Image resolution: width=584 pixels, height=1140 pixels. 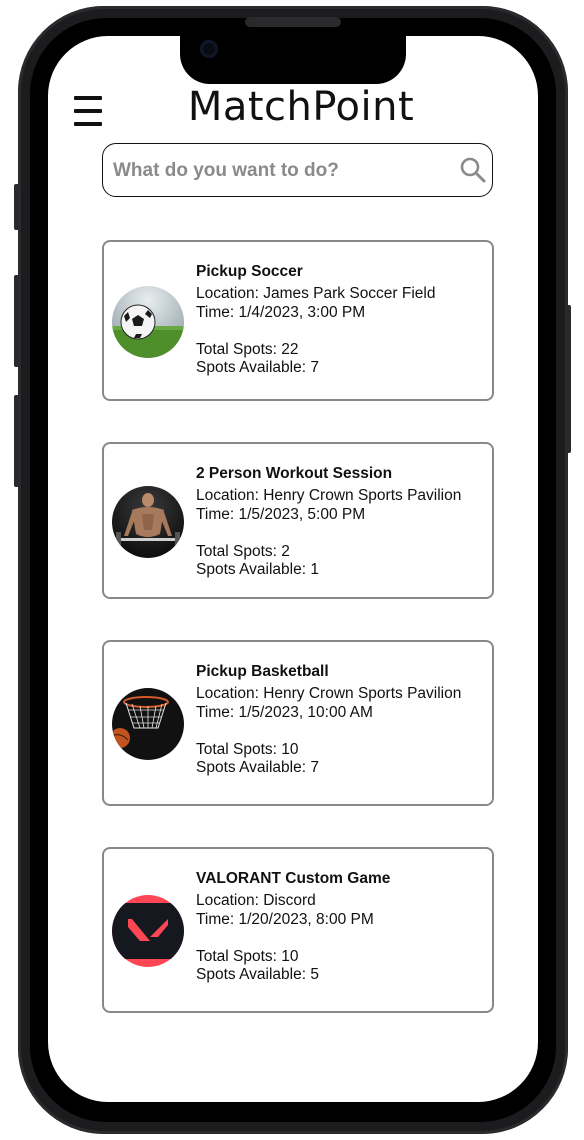 What do you see at coordinates (16, 441) in the screenshot?
I see `phone-volume-down-button` at bounding box center [16, 441].